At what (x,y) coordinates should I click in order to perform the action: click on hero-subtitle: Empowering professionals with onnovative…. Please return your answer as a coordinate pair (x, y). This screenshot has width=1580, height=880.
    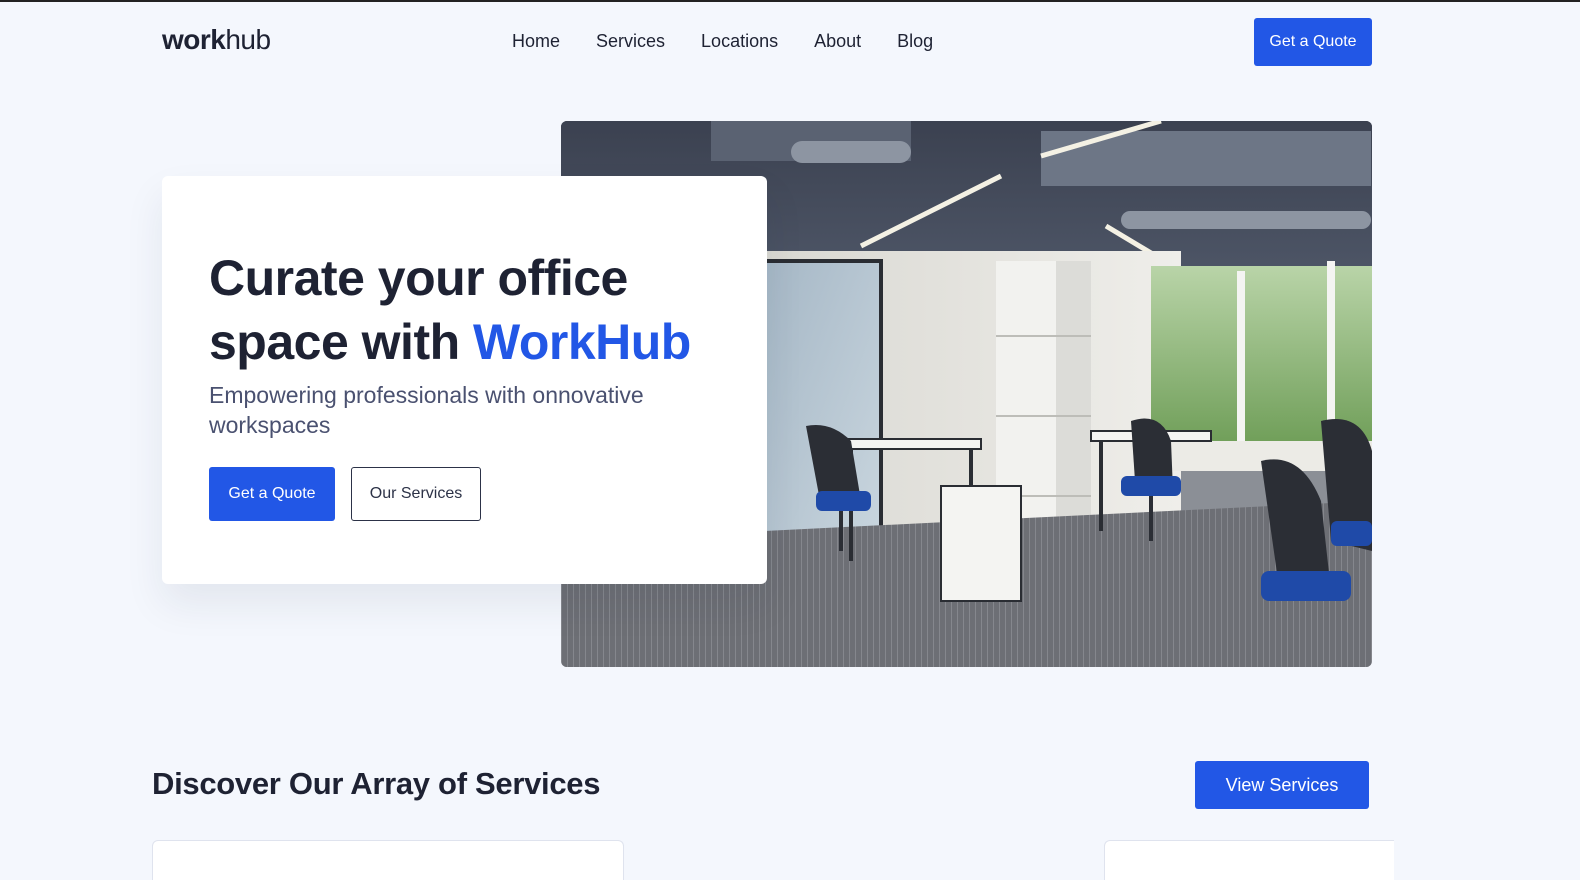
    Looking at the image, I should click on (426, 410).